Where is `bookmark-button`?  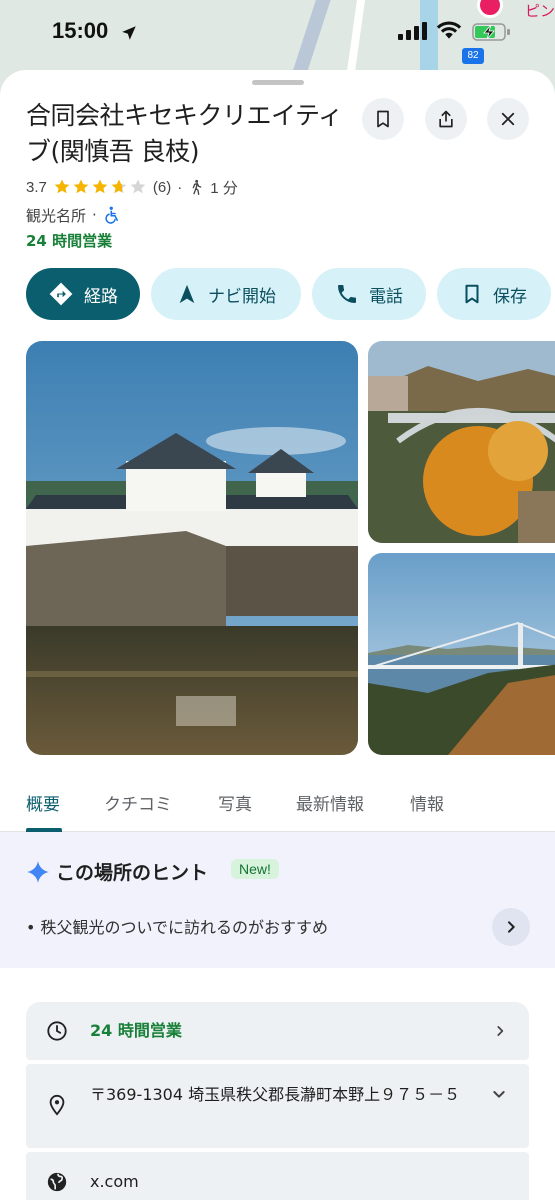 bookmark-button is located at coordinates (383, 119).